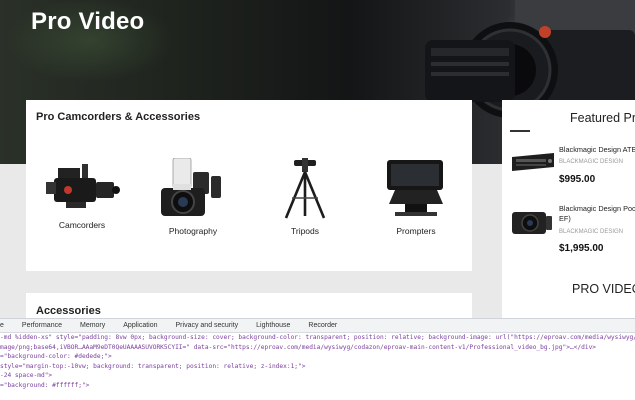 This screenshot has height=400, width=635. I want to click on featured-divider, so click(520, 131).